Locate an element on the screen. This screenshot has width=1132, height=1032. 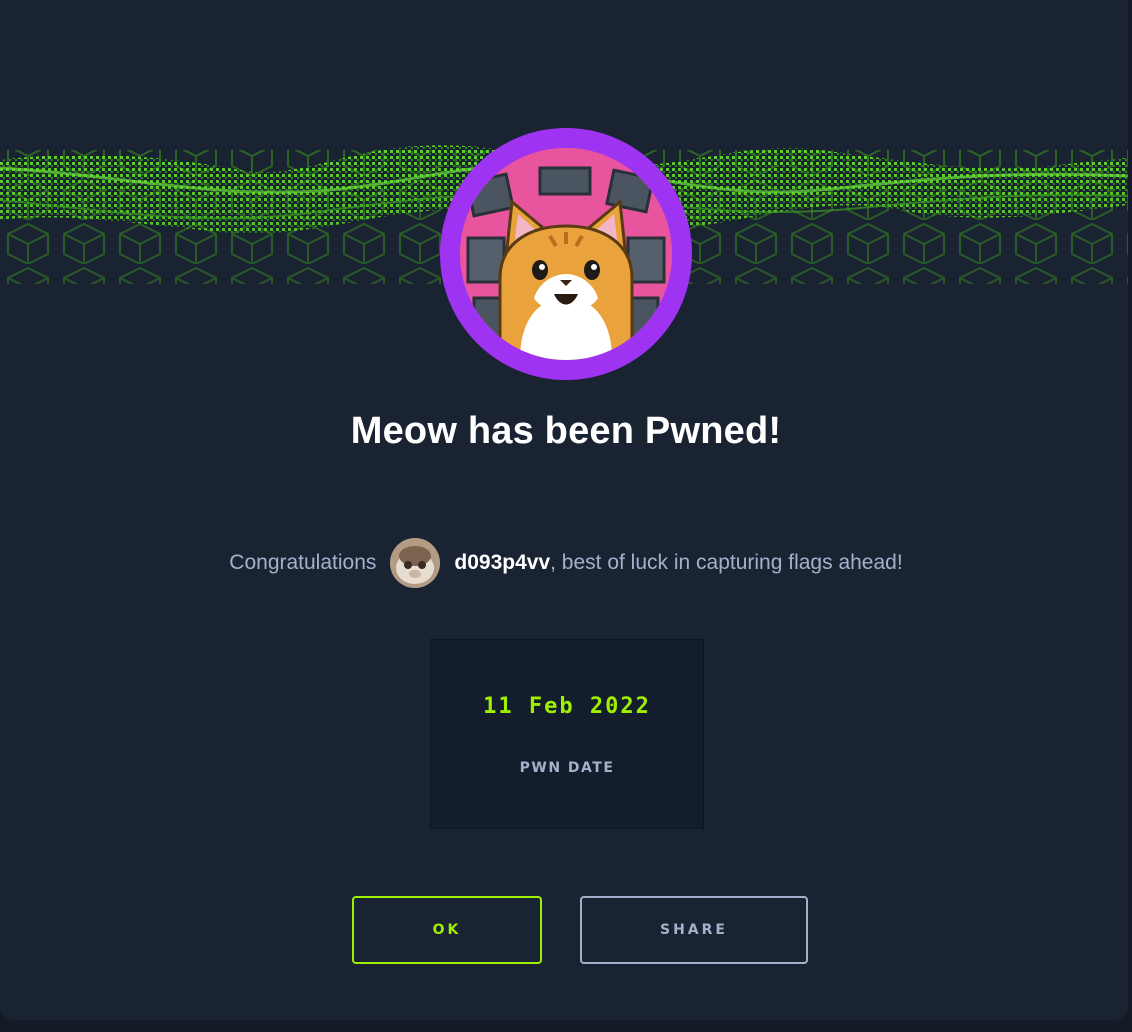
page-title: Meow has been Pwned! is located at coordinates (566, 431).